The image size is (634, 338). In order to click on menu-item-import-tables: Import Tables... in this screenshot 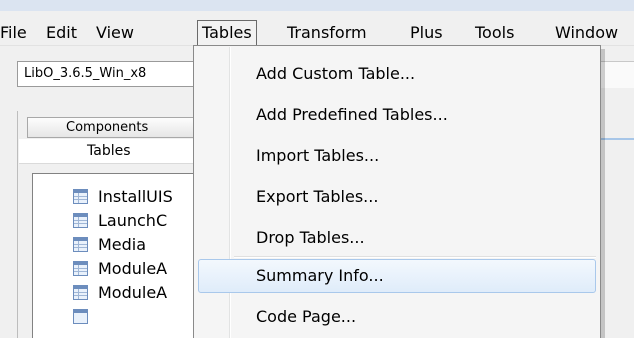, I will do `click(317, 156)`.